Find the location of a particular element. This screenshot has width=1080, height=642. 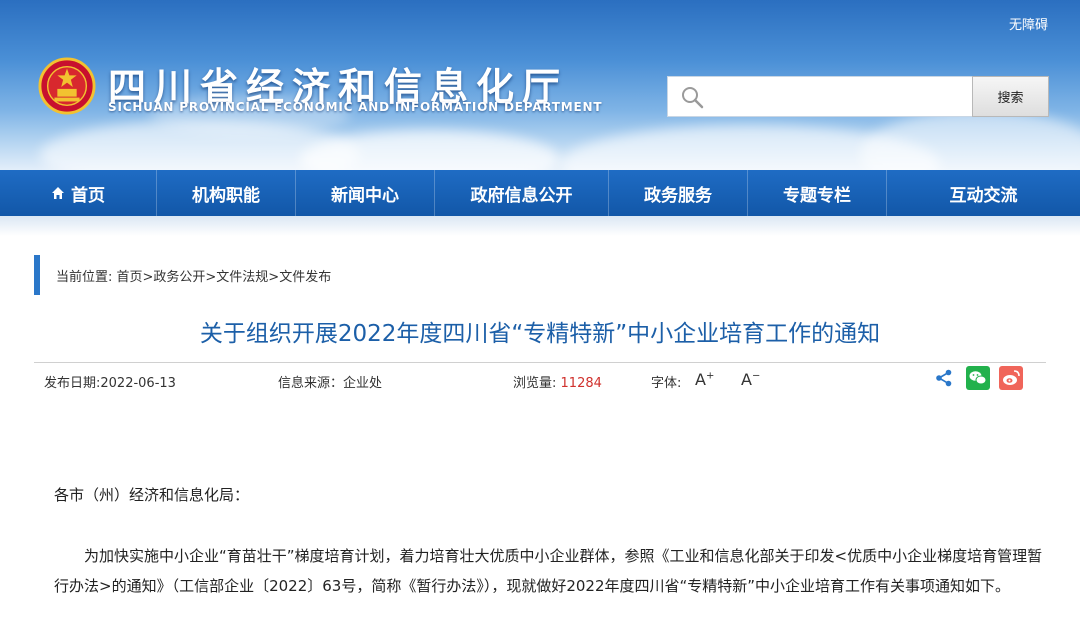

info-source: 信息来源：企业处 is located at coordinates (330, 381).